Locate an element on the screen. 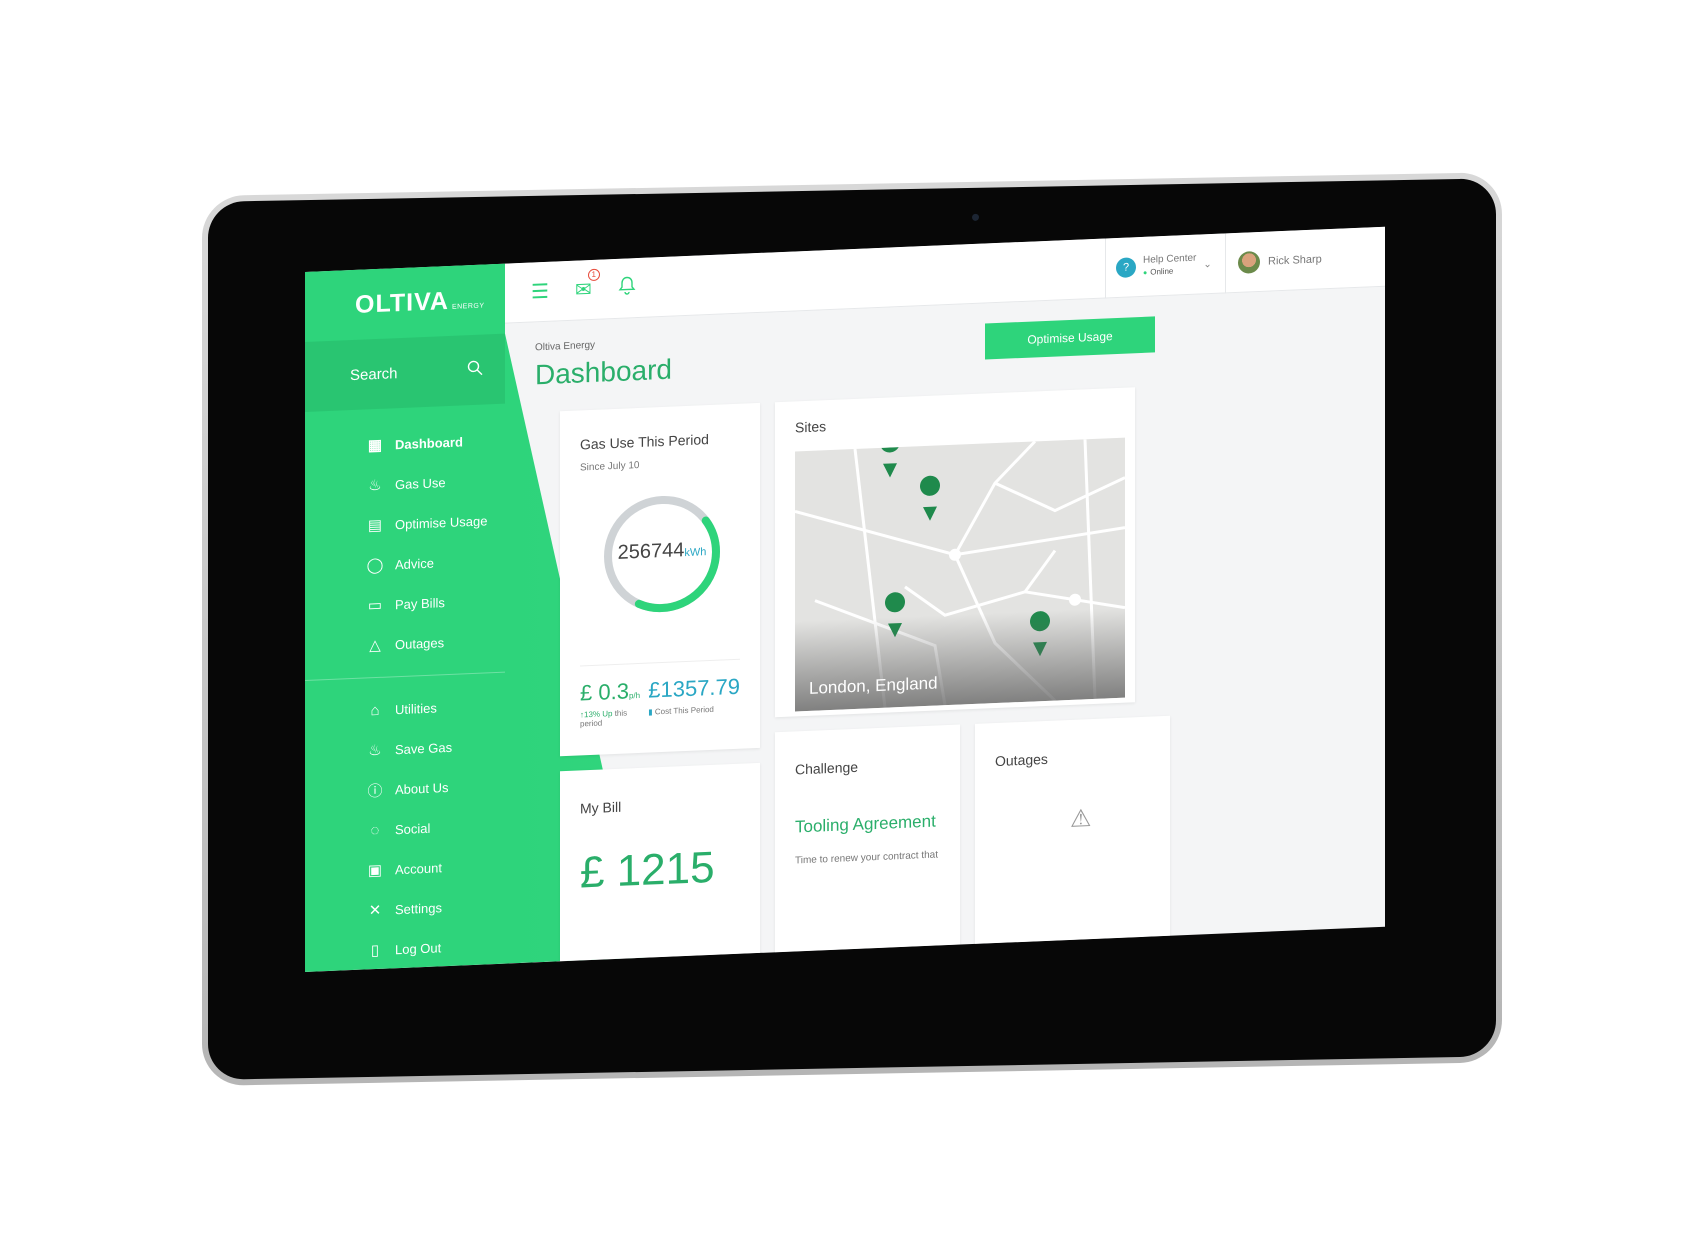  page-header: Oltiva Energy Dashboard is located at coordinates (603, 364).